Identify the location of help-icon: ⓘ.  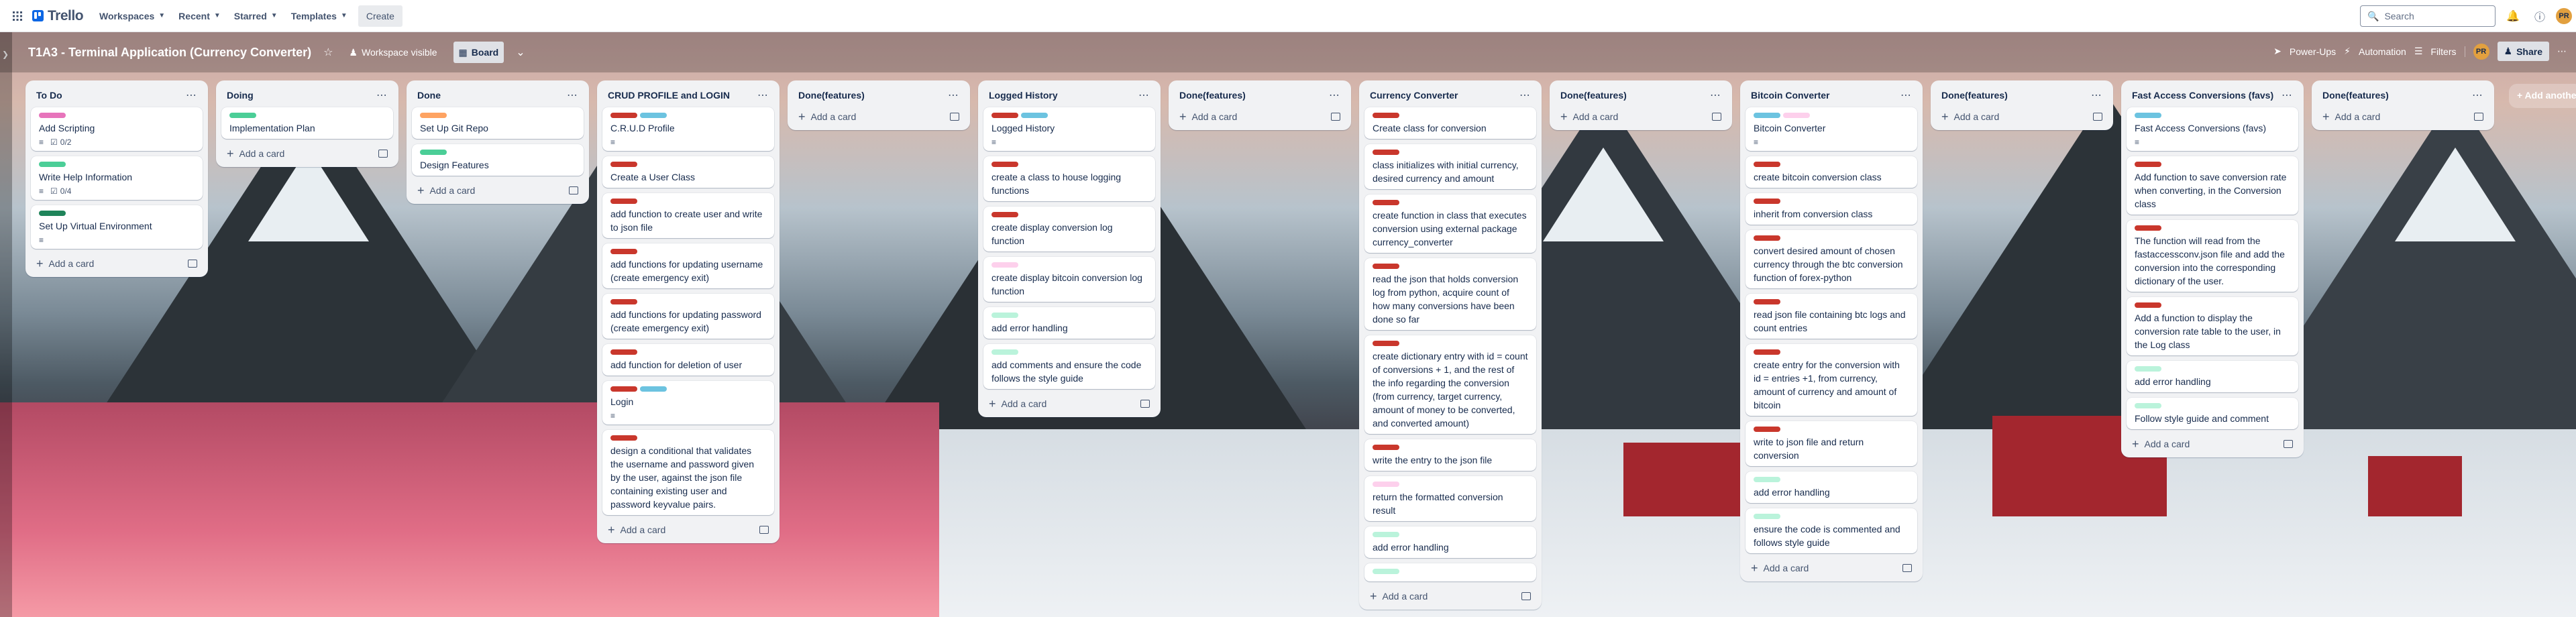
(2540, 16).